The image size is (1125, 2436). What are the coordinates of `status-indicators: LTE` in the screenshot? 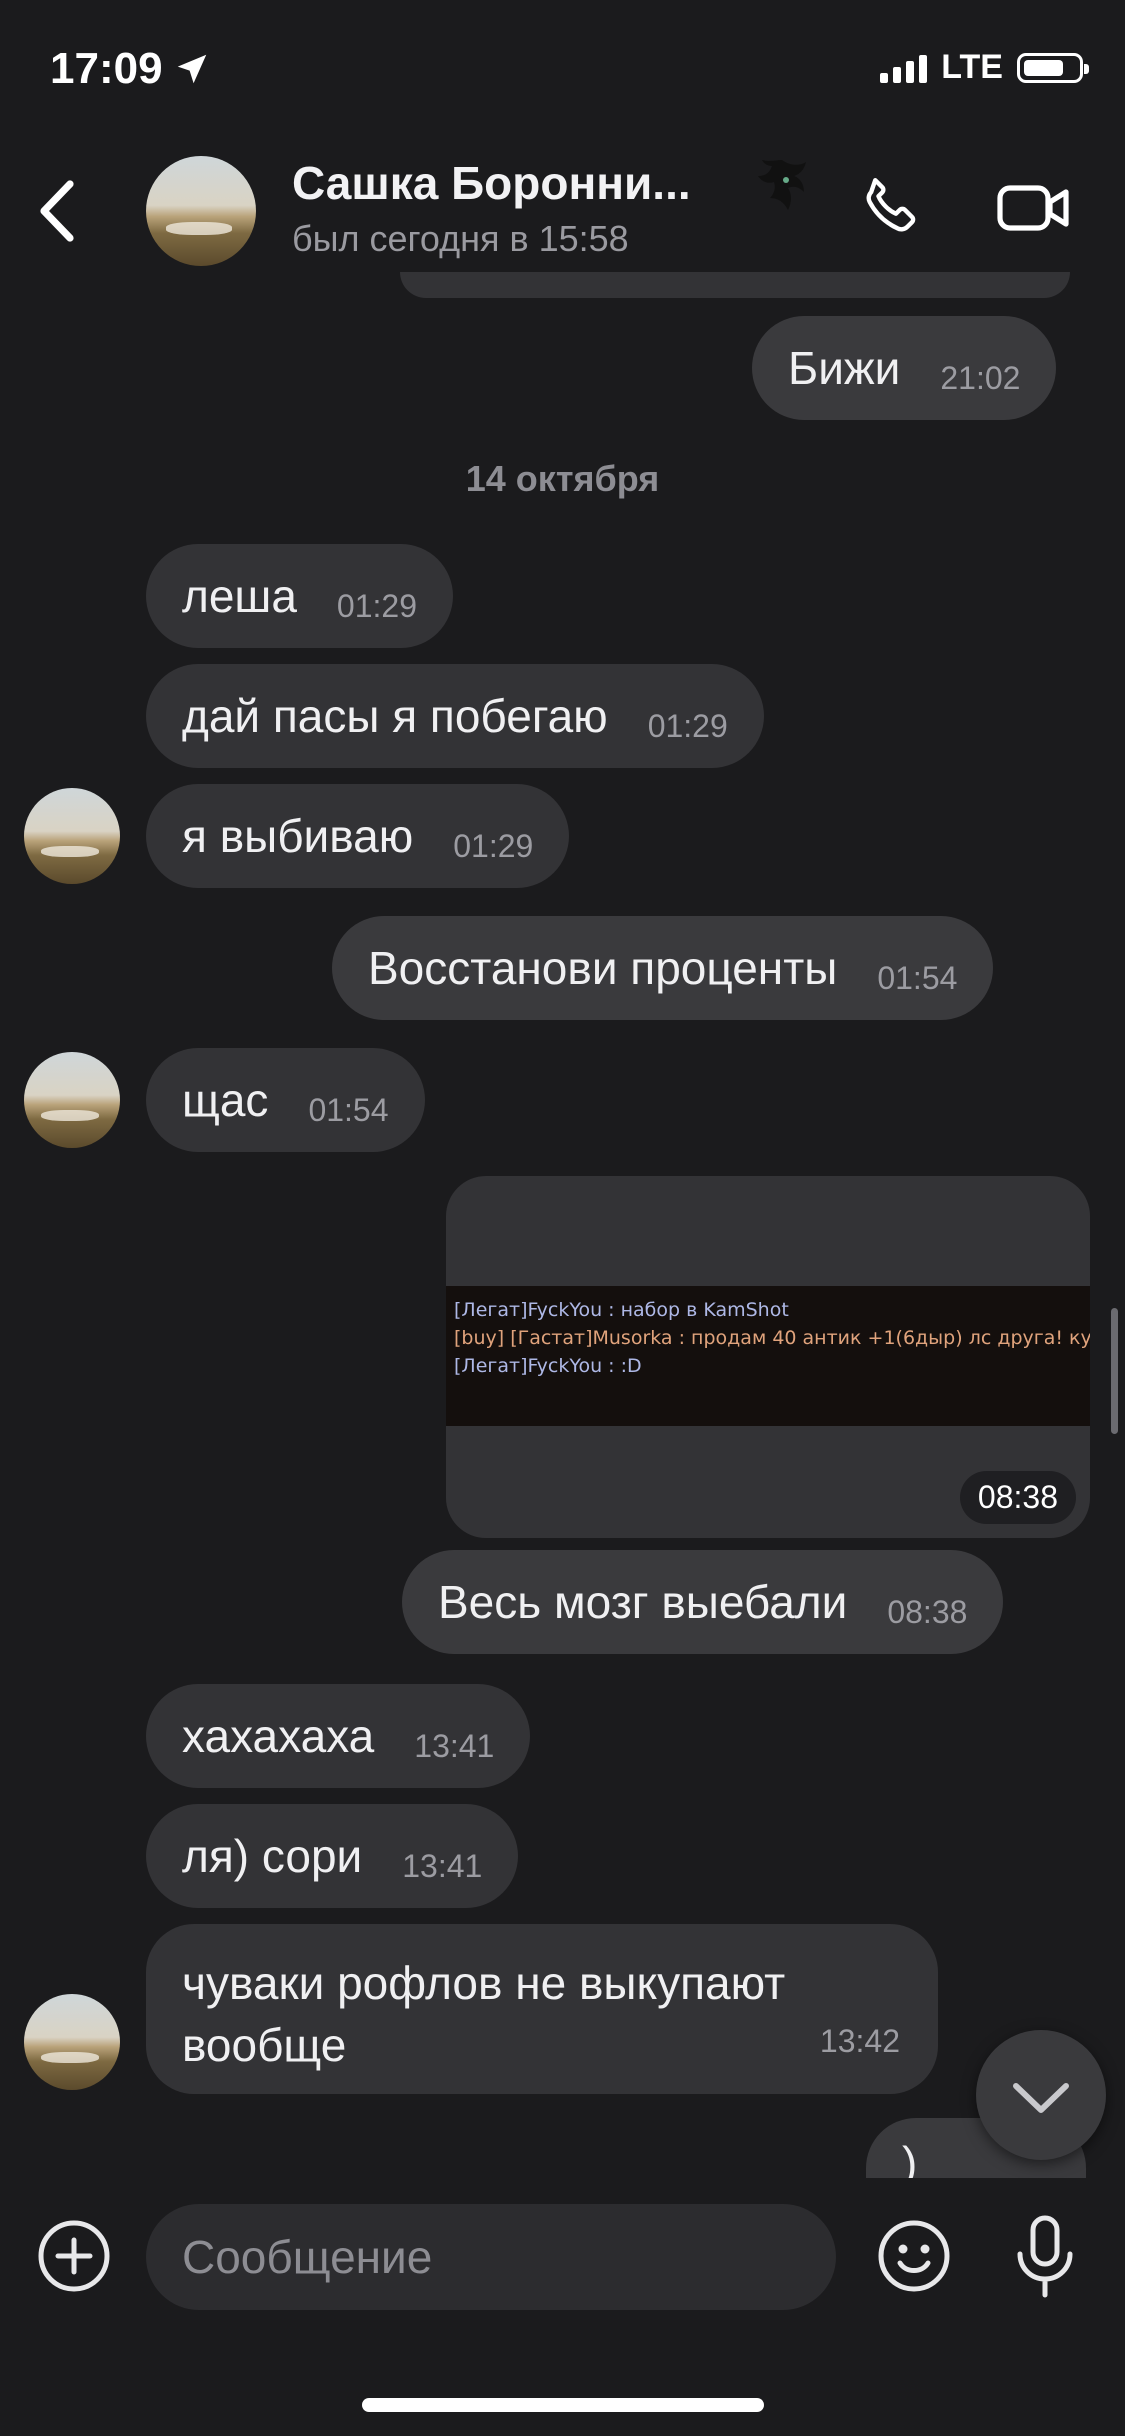 It's located at (984, 67).